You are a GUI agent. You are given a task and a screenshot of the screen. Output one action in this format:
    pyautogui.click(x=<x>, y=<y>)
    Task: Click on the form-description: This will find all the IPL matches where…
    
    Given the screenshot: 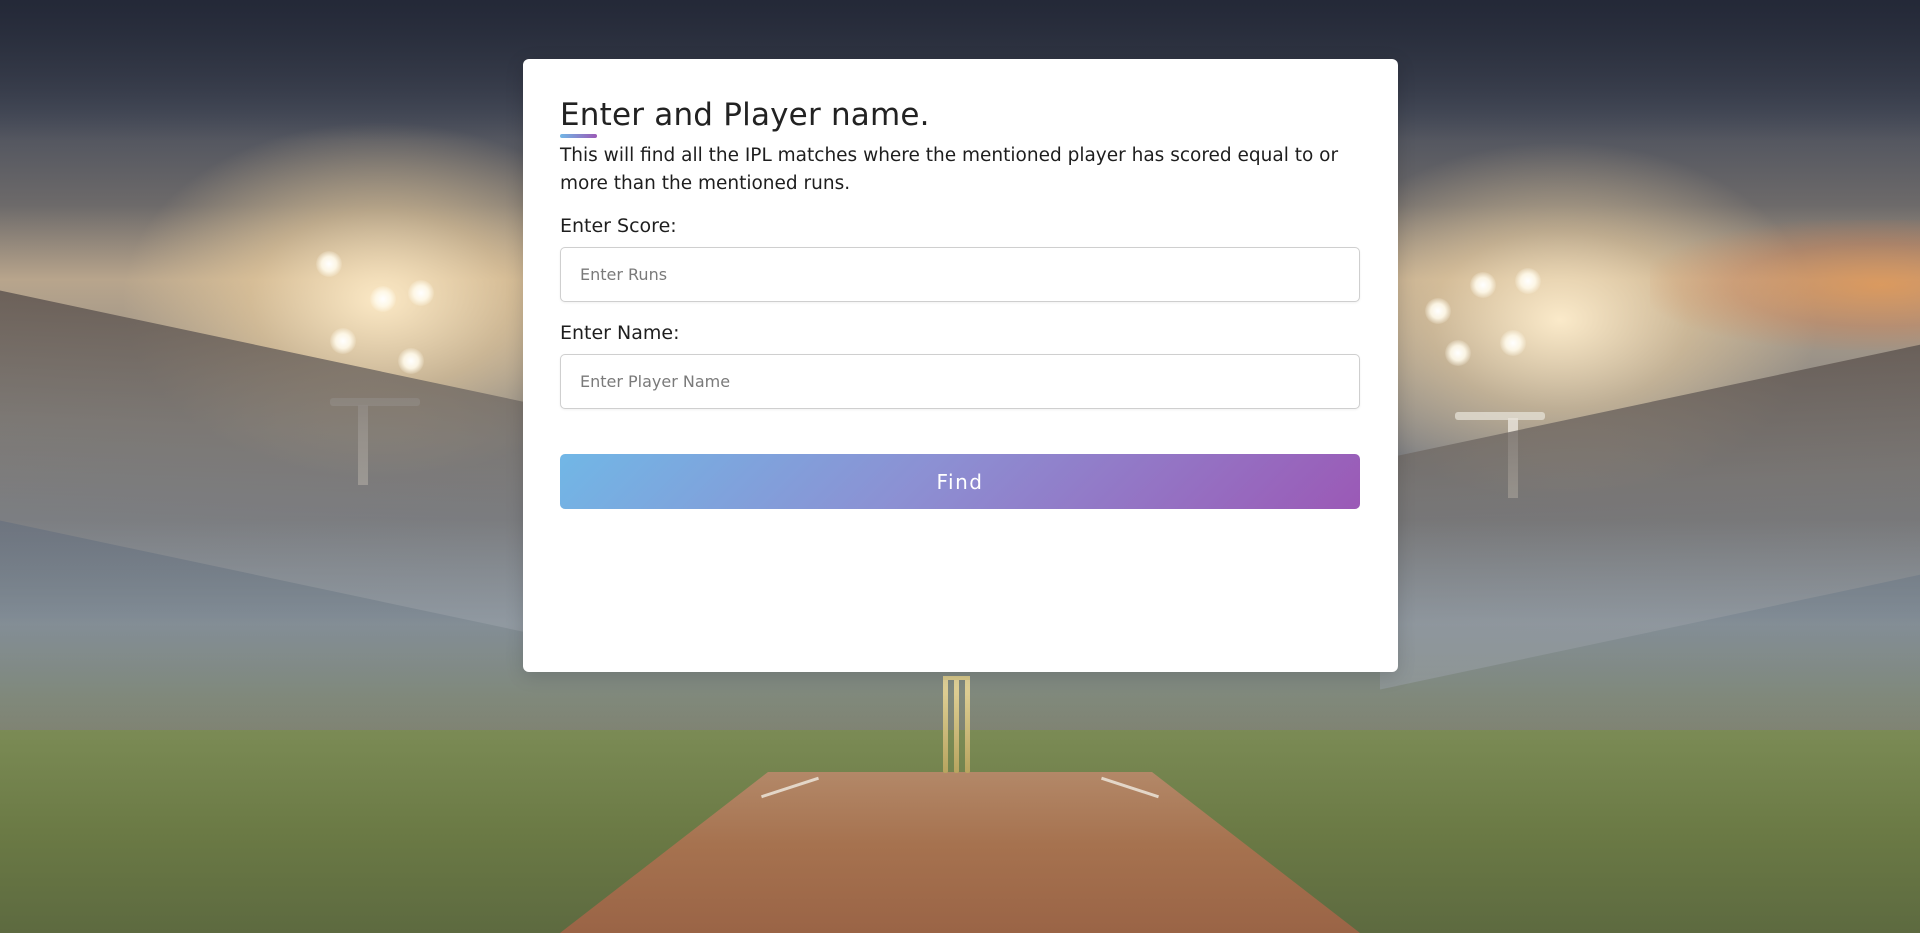 What is the action you would take?
    pyautogui.click(x=949, y=169)
    